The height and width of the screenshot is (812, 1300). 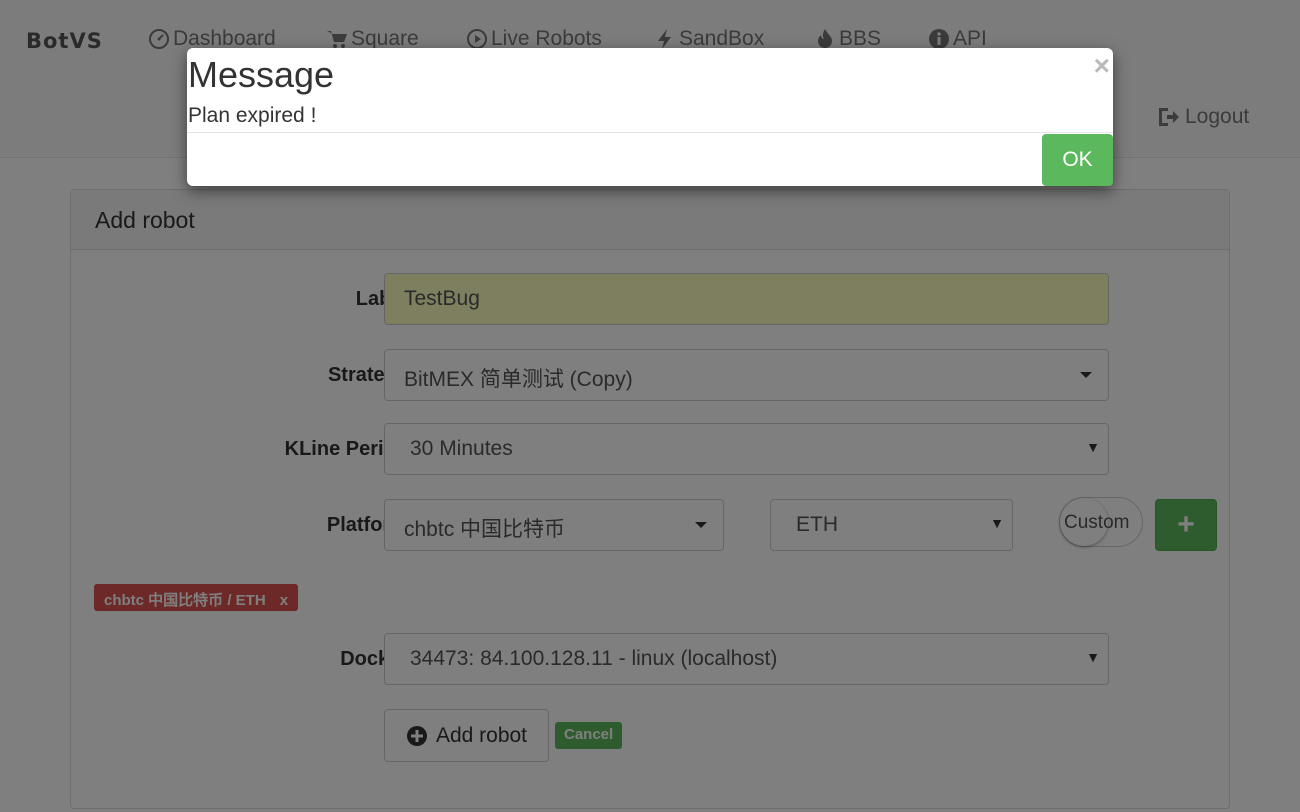 What do you see at coordinates (261, 74) in the screenshot?
I see `modal-title: Message` at bounding box center [261, 74].